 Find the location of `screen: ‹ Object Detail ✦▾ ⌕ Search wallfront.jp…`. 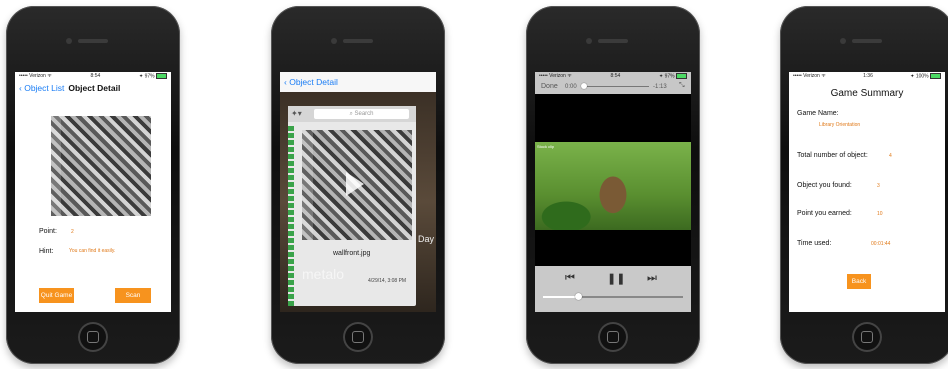

screen: ‹ Object Detail ✦▾ ⌕ Search wallfront.jp… is located at coordinates (358, 192).